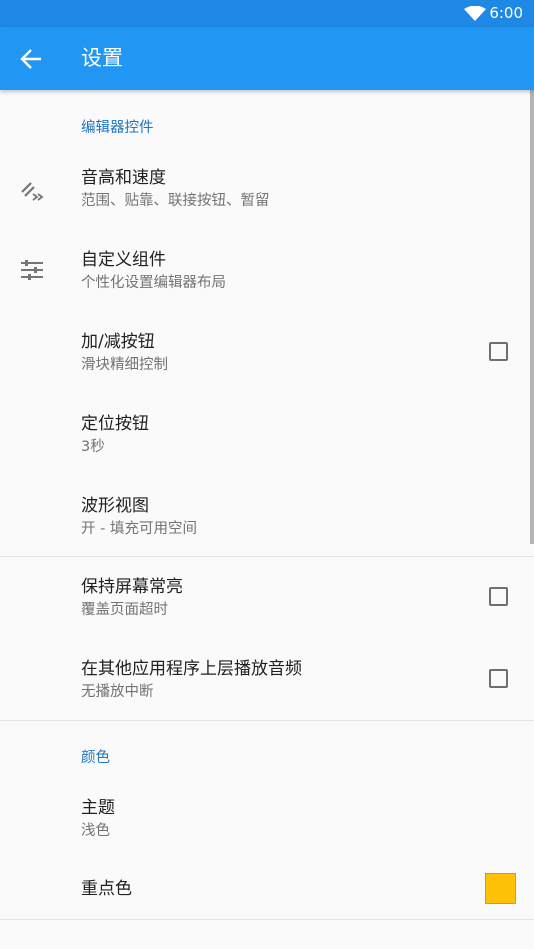 The image size is (534, 949). I want to click on section-header-editor: 编辑器控件, so click(117, 128).